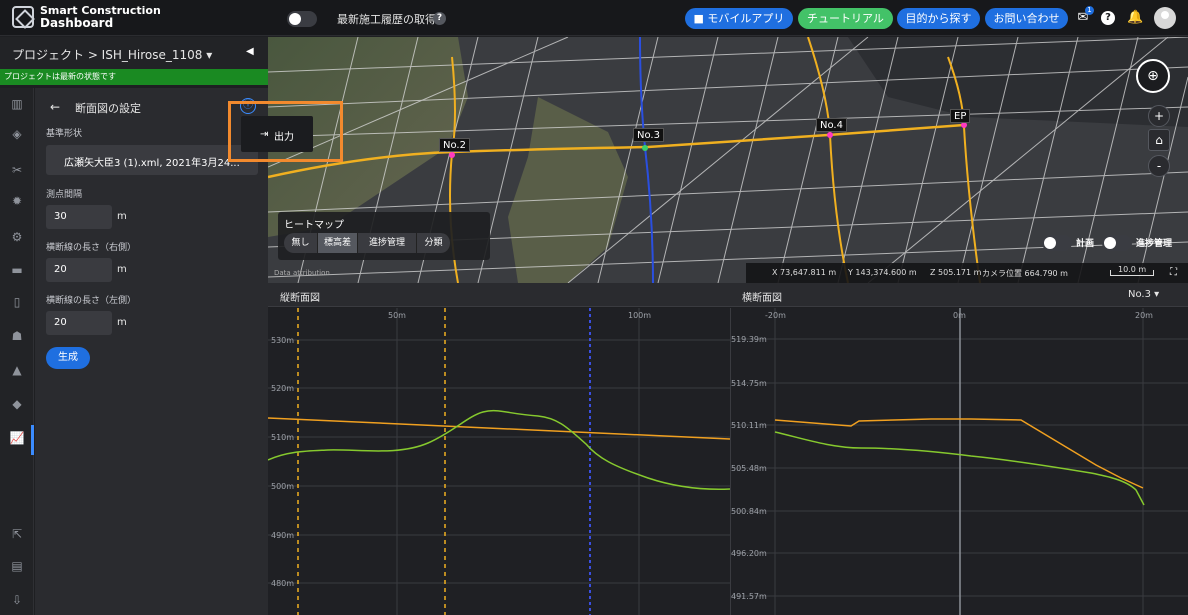 The height and width of the screenshot is (615, 1188). Describe the element at coordinates (386, 19) in the screenshot. I see `history-label: 最新施工履歴の取得` at that location.